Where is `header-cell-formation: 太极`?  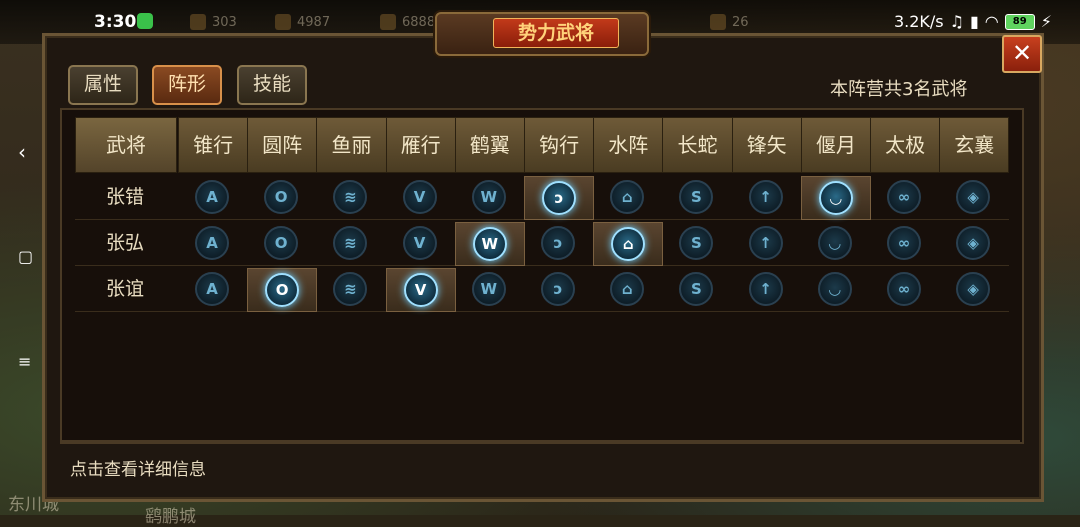
header-cell-formation: 太极 is located at coordinates (905, 145).